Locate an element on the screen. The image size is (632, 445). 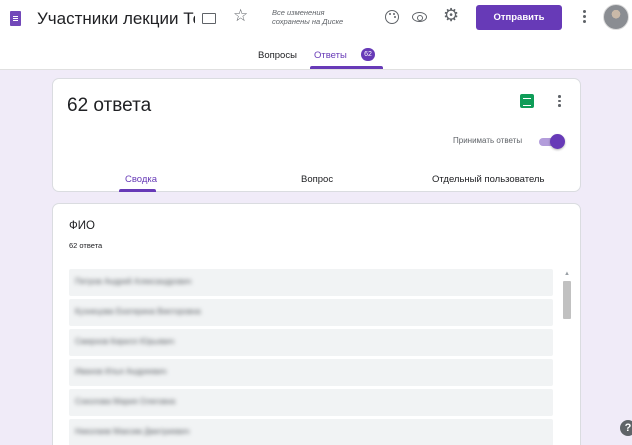
toggle-knob is located at coordinates (557, 141).